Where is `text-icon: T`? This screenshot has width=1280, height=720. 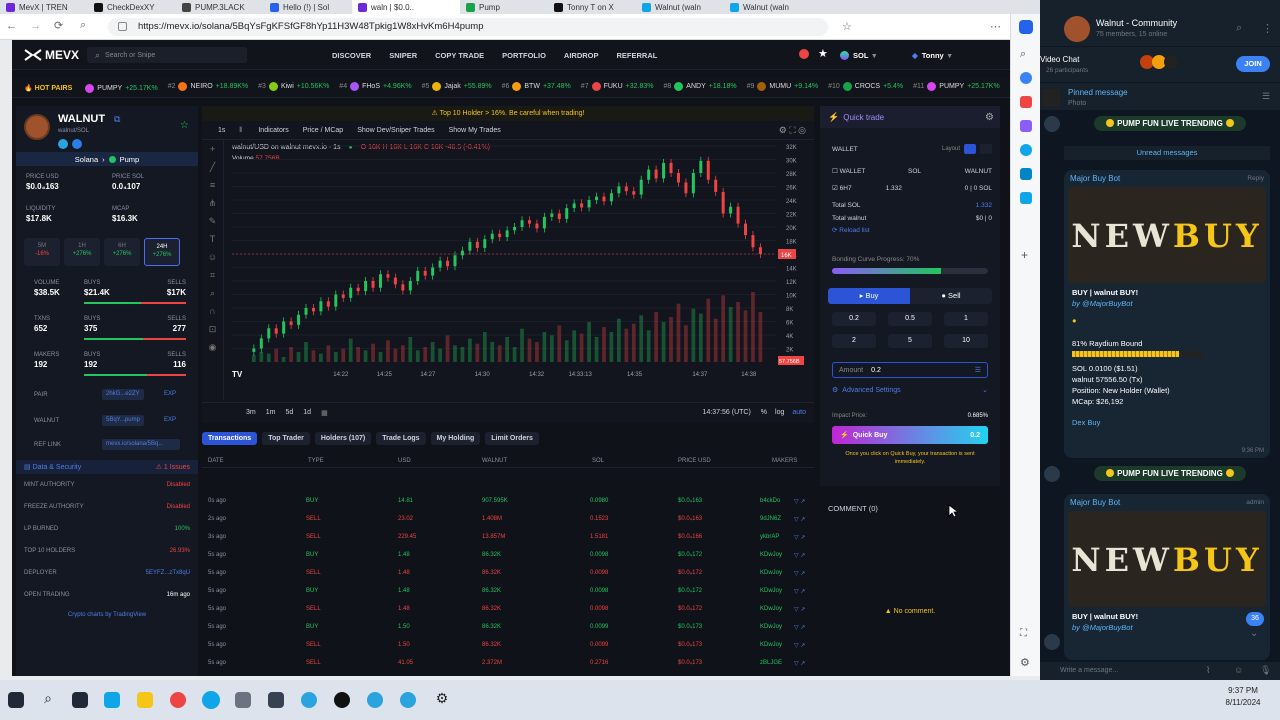
text-icon: T is located at coordinates (212, 239).